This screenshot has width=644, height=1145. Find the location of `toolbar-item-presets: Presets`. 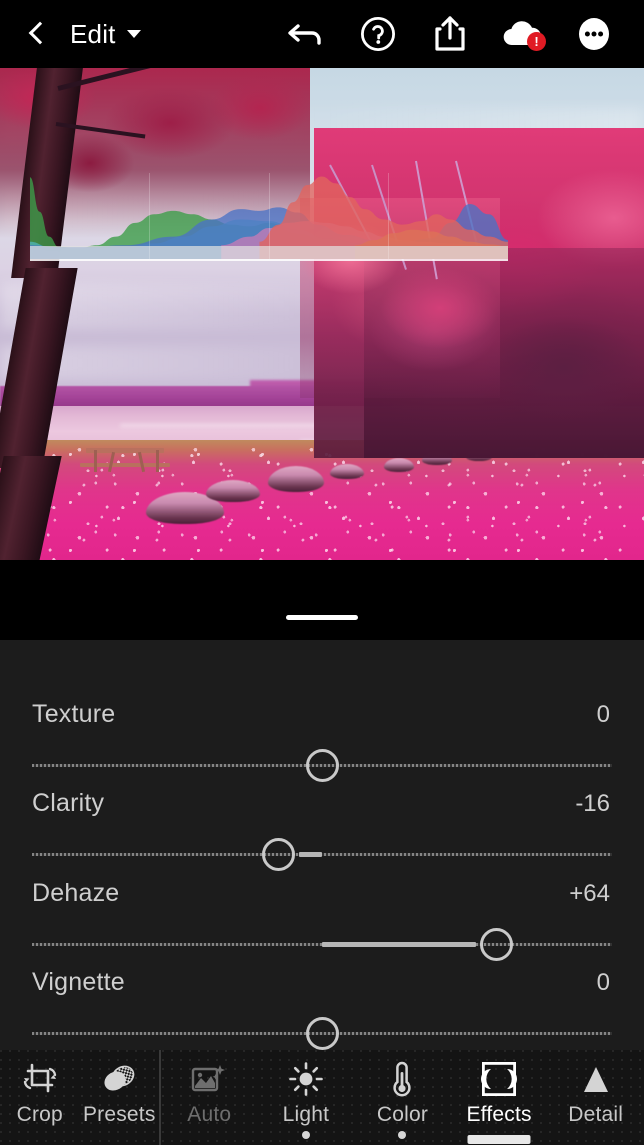

toolbar-item-presets: Presets is located at coordinates (120, 1097).